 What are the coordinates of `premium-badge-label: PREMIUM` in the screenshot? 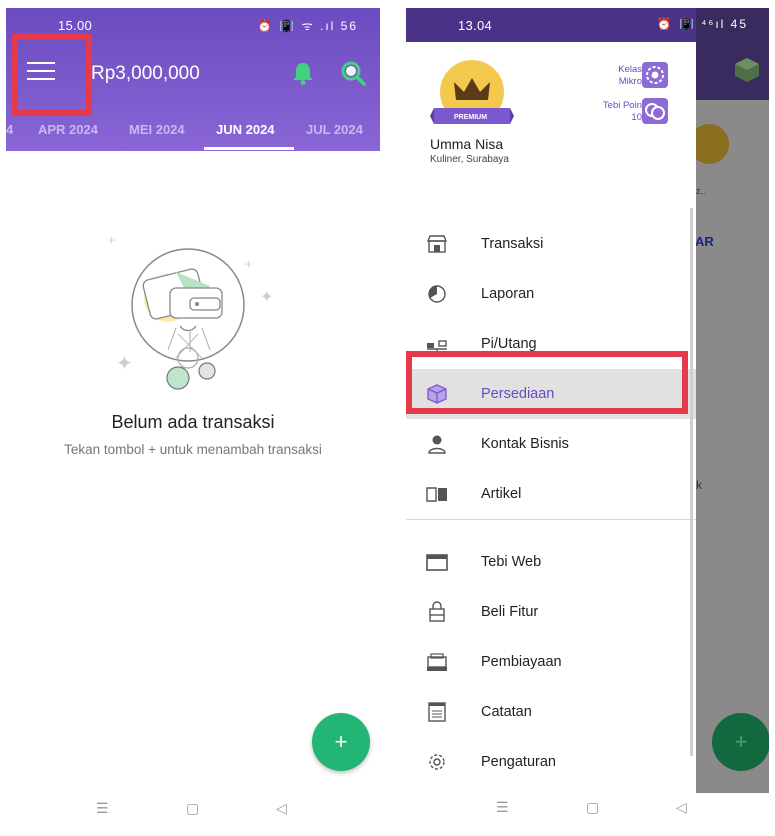 It's located at (471, 117).